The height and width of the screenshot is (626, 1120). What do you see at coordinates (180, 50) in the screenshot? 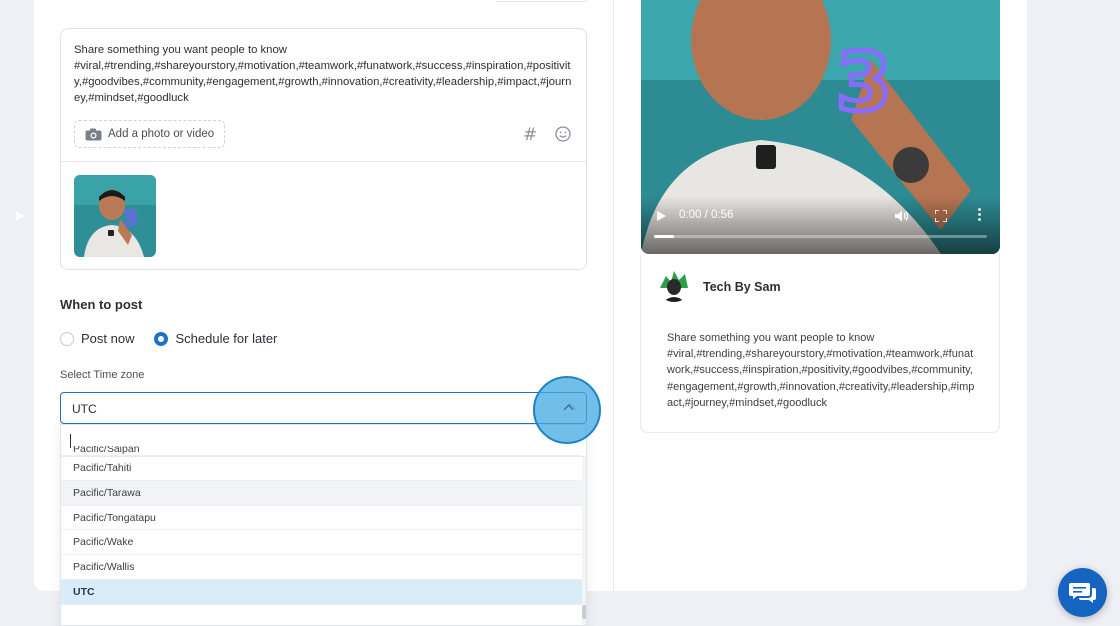
I see `post-text-line: Share something you want people to know` at bounding box center [180, 50].